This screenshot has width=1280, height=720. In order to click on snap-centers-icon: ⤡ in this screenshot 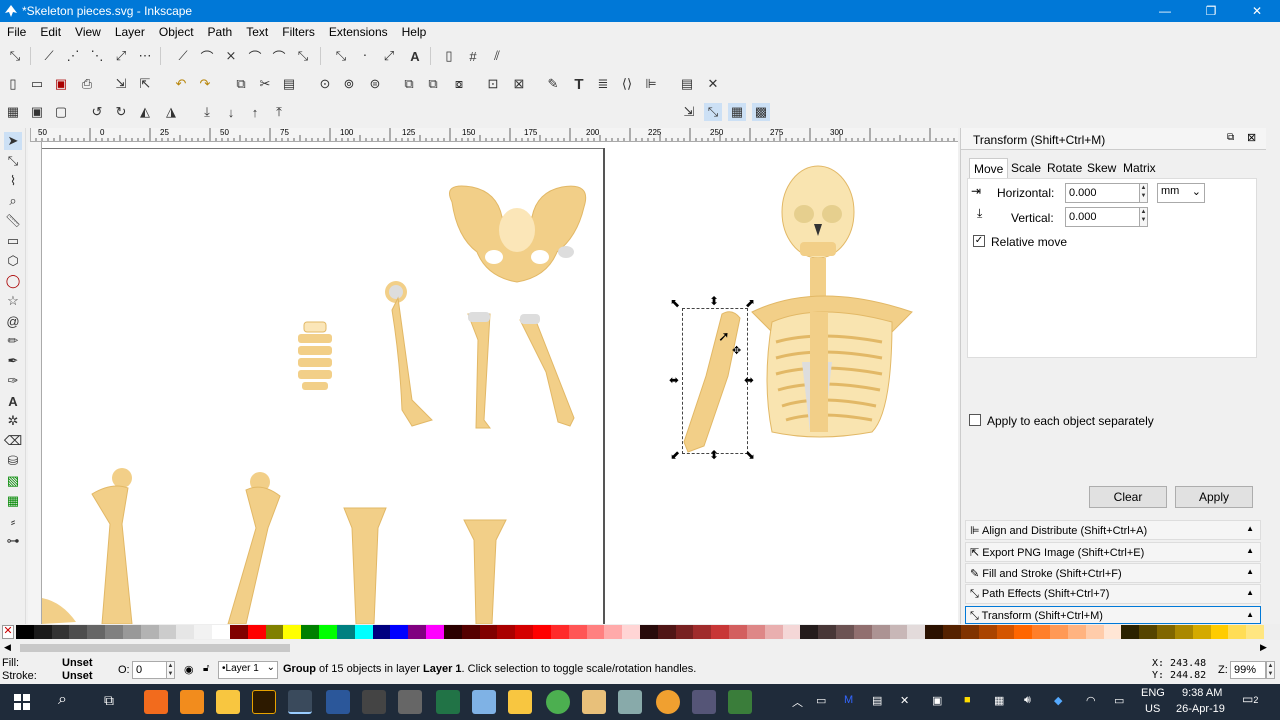, I will do `click(341, 56)`.